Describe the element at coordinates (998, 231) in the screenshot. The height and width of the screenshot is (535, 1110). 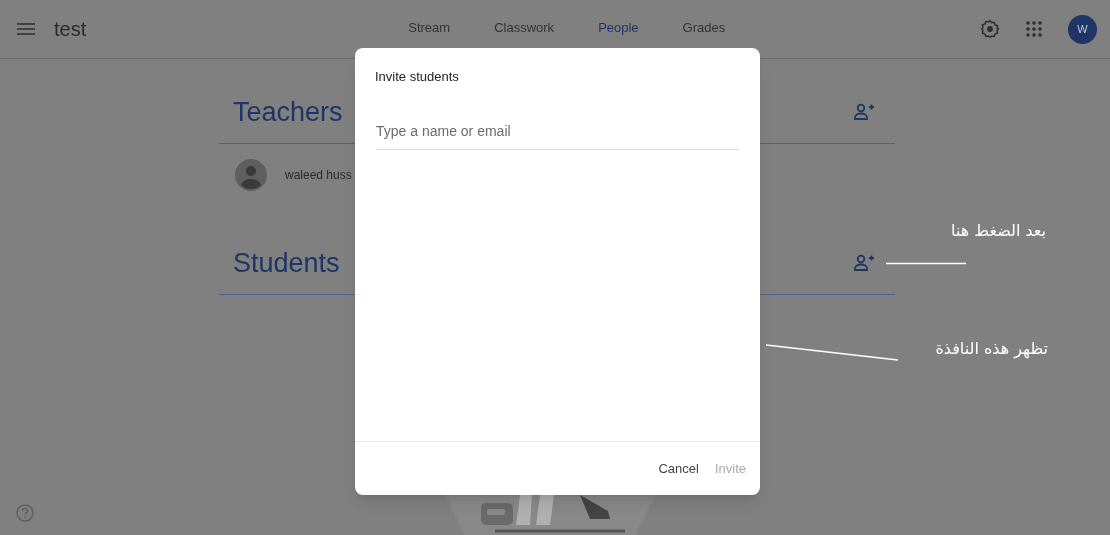
I see `annotation-text: بعد الضغط هنا` at that location.